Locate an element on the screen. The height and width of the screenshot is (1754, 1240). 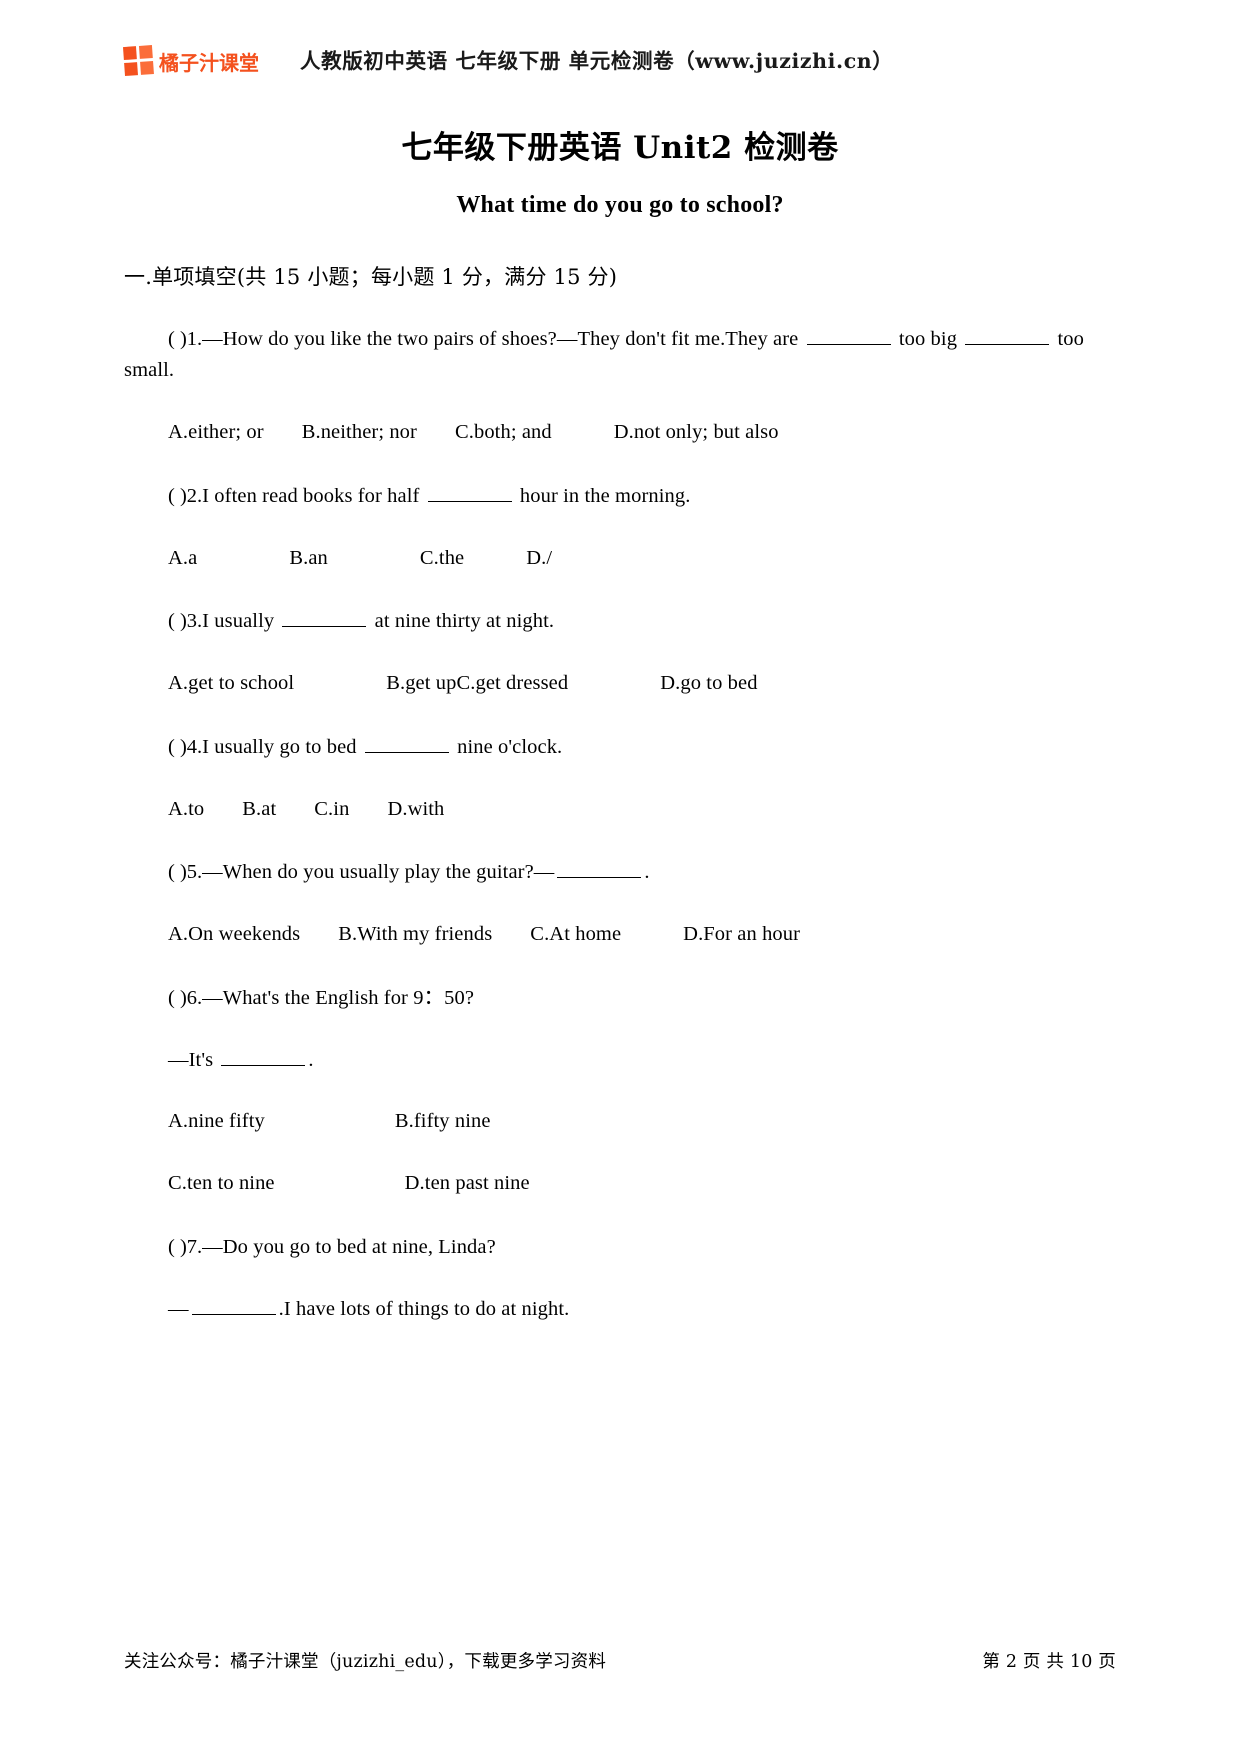
four-squares-logo-icon is located at coordinates (138, 61).